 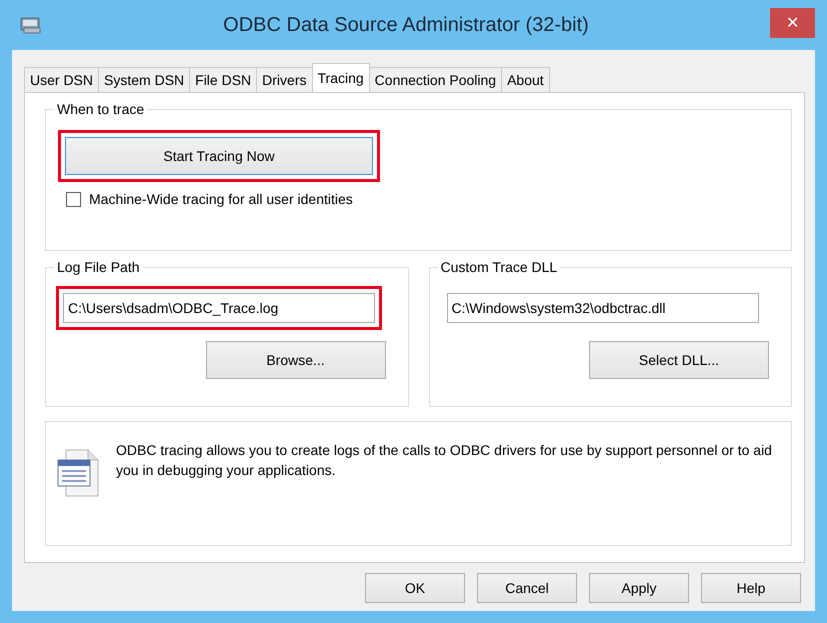 What do you see at coordinates (602, 308) in the screenshot?
I see `path-field: C:\Windows\system32\odbctrac.dll` at bounding box center [602, 308].